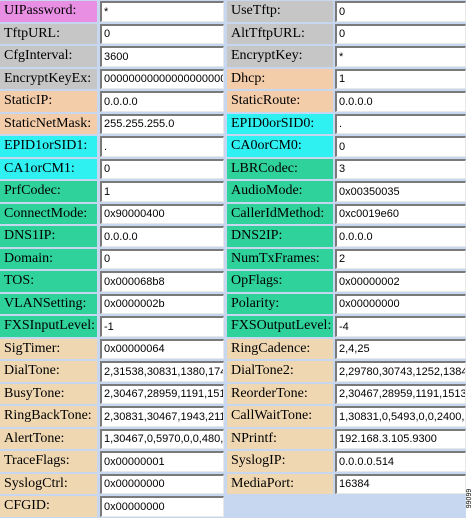  I want to click on reorder-tone-input: 2,30467,28959,1191,1513,, so click(400, 393).